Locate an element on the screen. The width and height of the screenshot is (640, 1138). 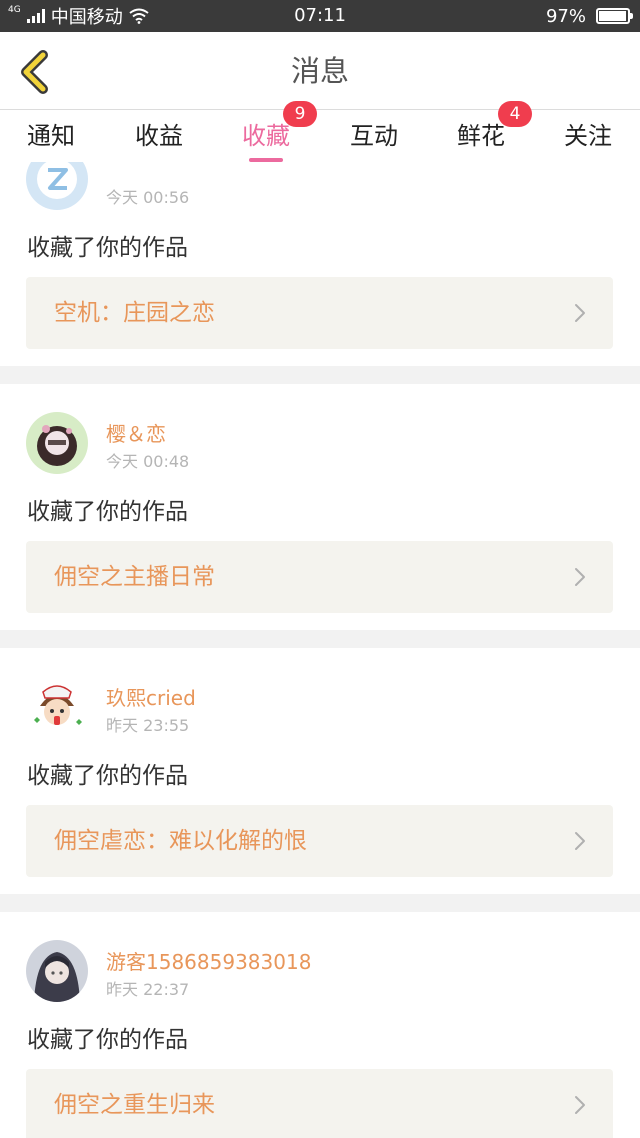
unread-badge: 9 is located at coordinates (300, 114).